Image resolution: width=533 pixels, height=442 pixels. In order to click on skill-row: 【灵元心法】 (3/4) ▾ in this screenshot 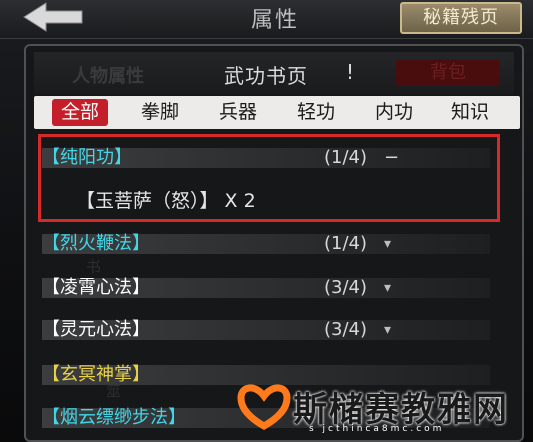, I will do `click(266, 330)`.